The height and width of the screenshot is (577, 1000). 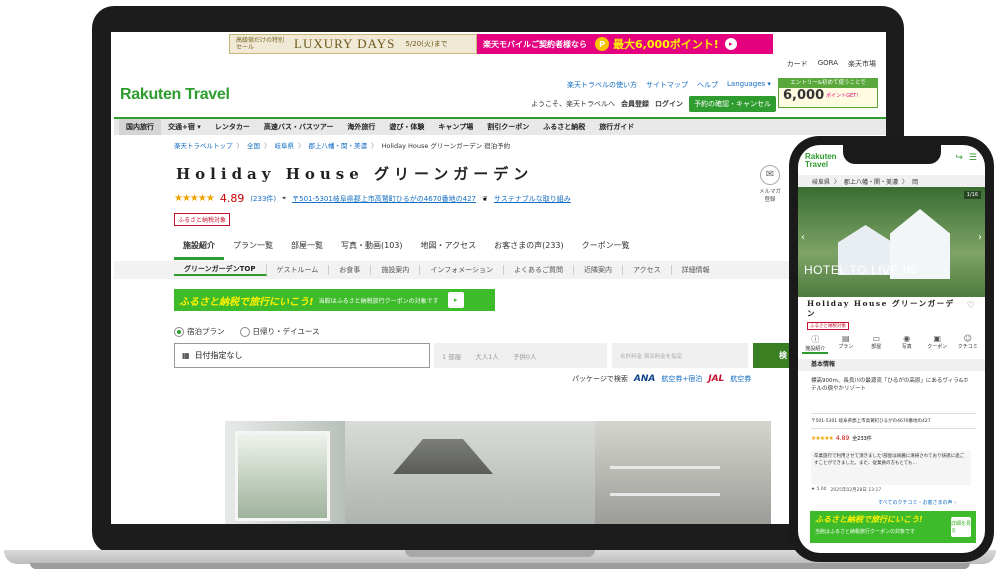 I want to click on nav-activities: 遊び・体験, so click(x=406, y=127).